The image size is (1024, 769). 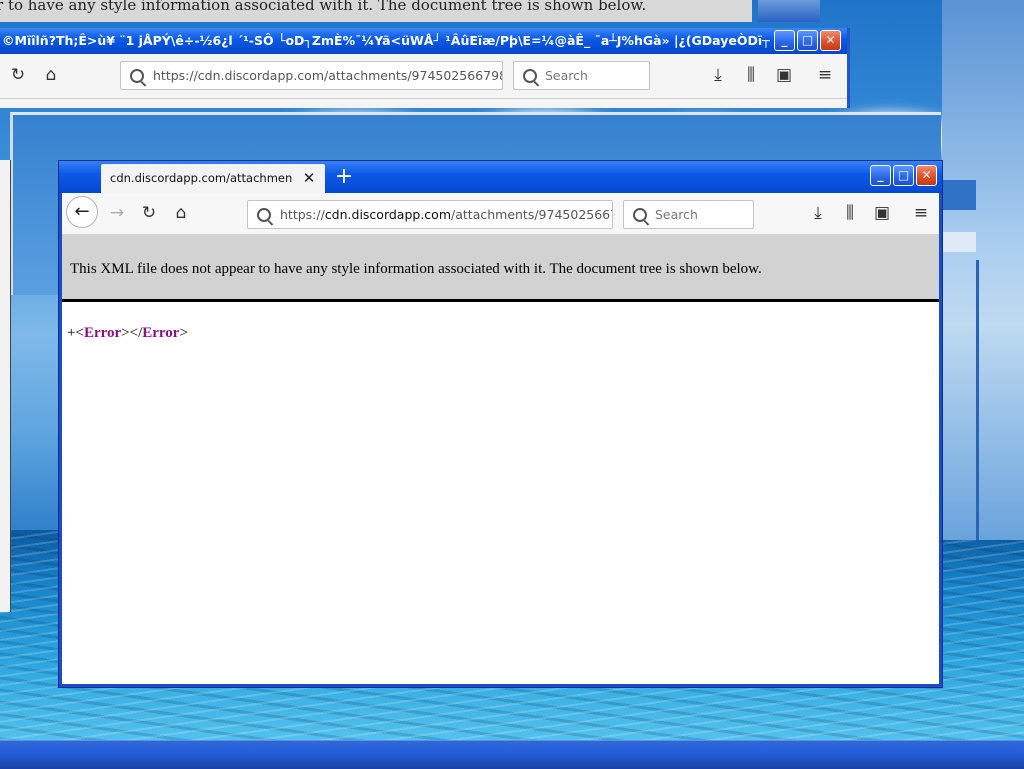 What do you see at coordinates (82, 212) in the screenshot?
I see `back-button: ←` at bounding box center [82, 212].